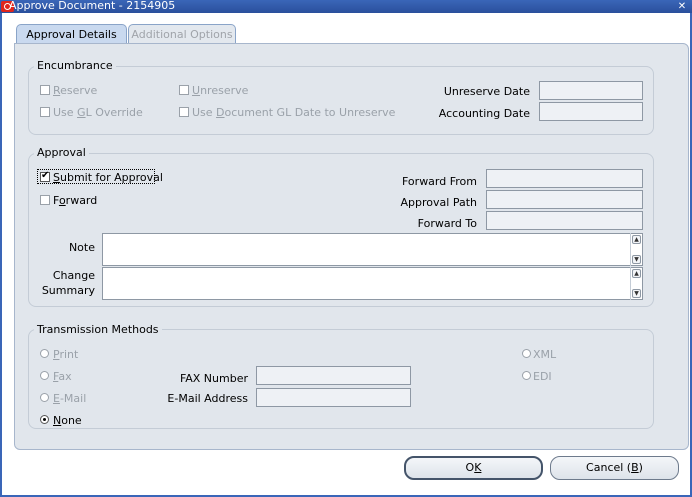 This screenshot has width=692, height=497. Describe the element at coordinates (294, 112) in the screenshot. I see `use-document-gl-date-label: Use Document GL Date to Unreserve` at that location.